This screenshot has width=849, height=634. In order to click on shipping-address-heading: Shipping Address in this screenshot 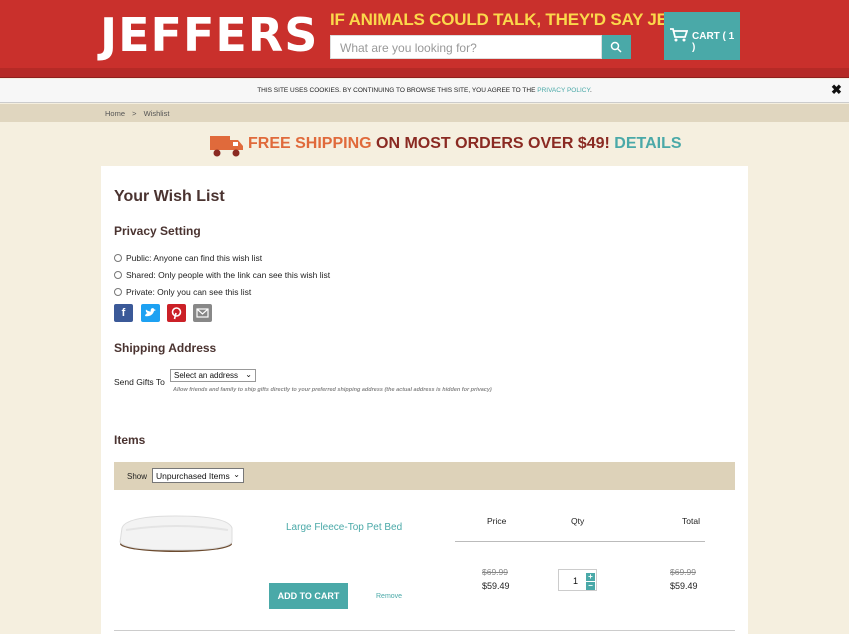, I will do `click(165, 348)`.